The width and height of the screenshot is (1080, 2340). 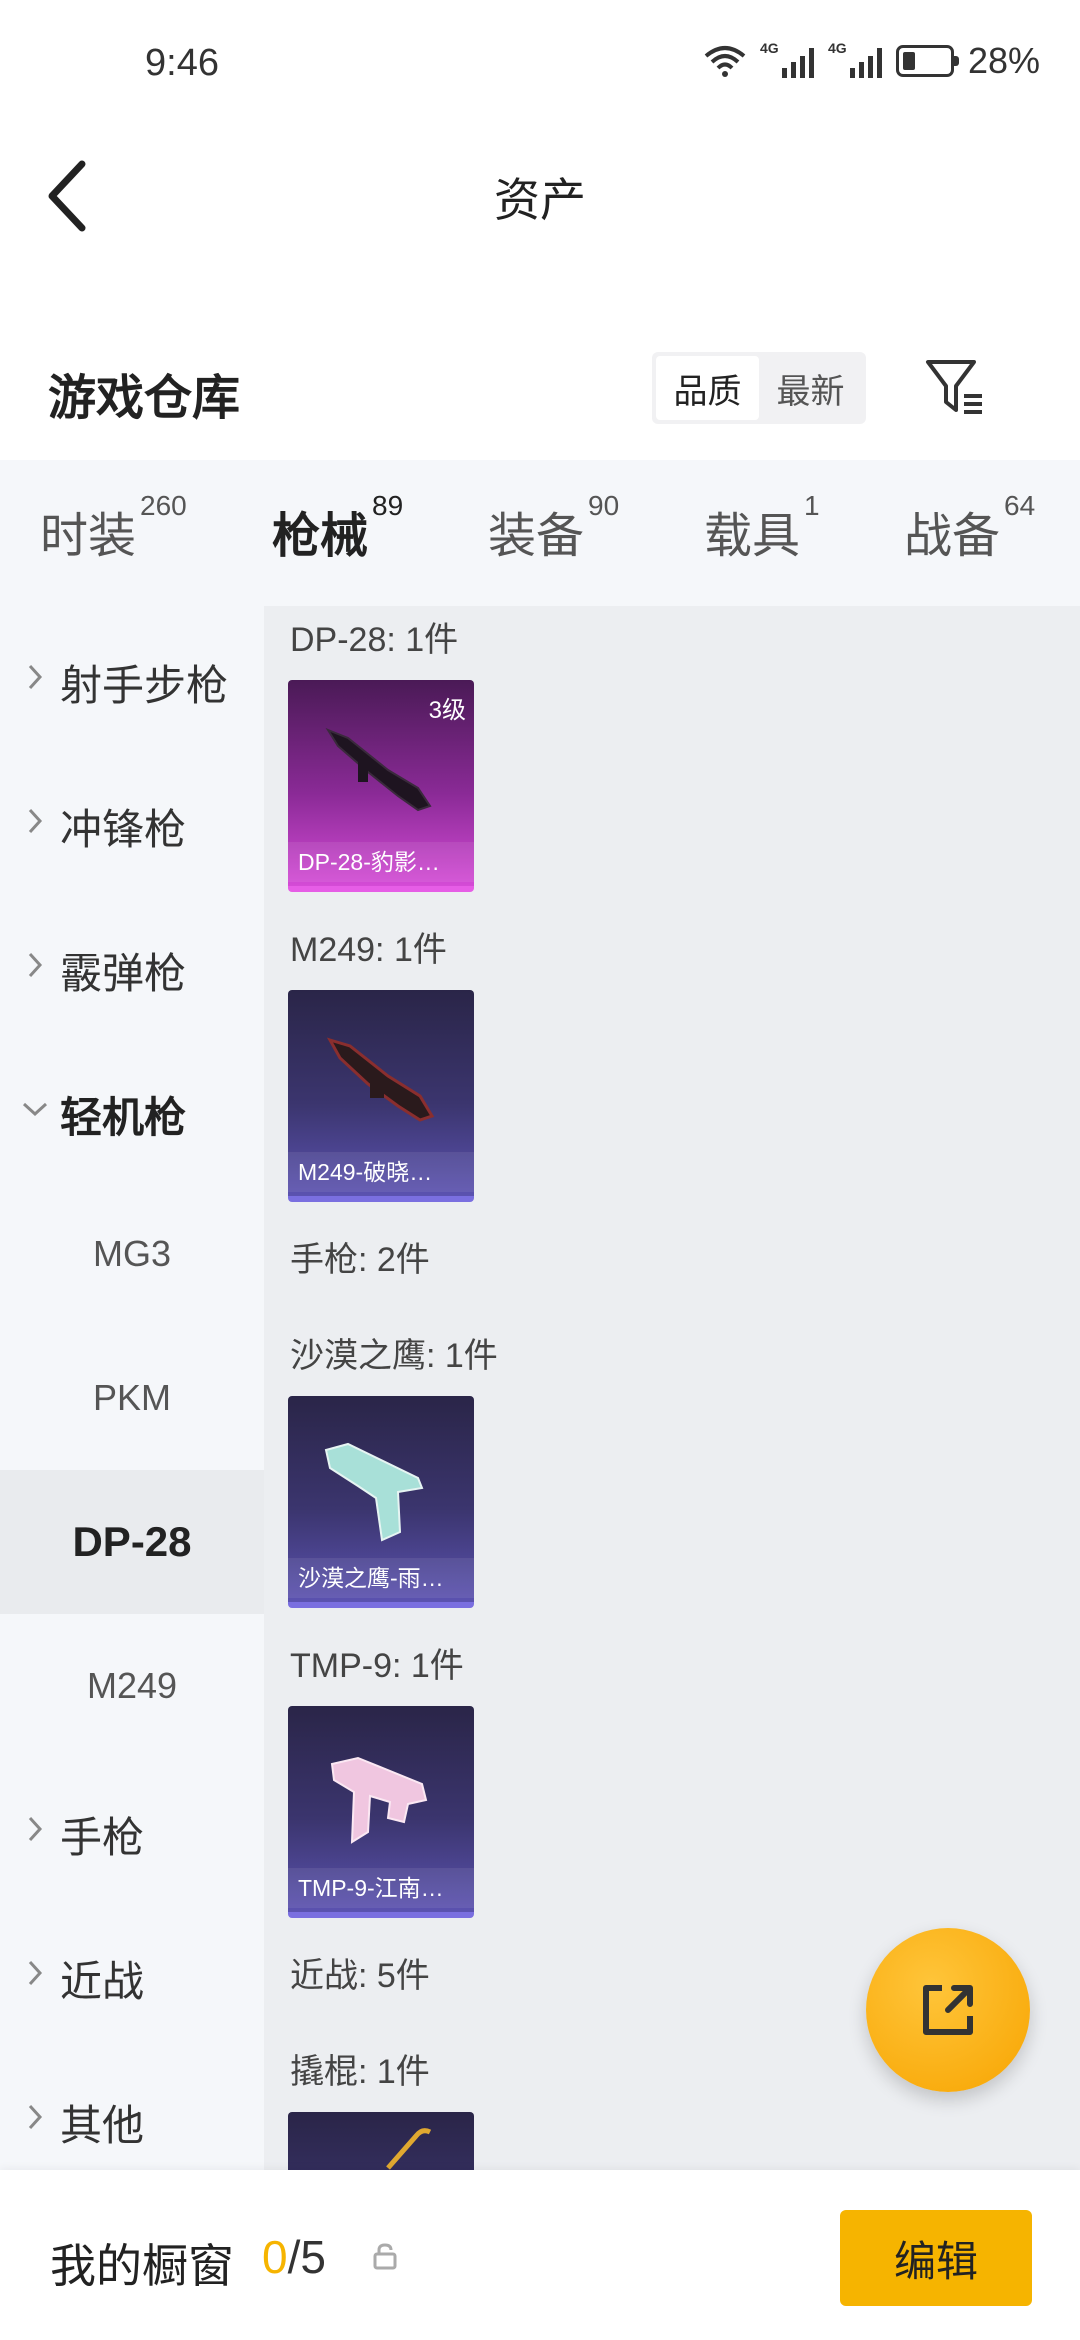 I want to click on group-heading: 手枪: 2件, so click(x=360, y=1260).